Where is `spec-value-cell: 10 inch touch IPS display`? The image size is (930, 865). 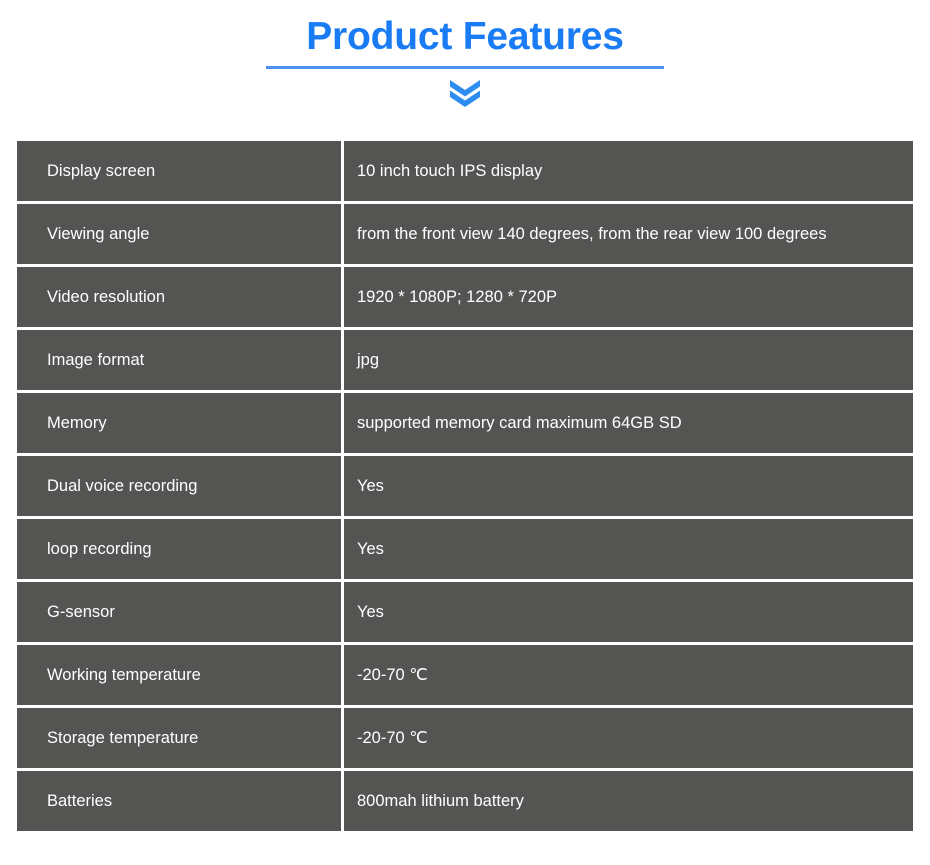
spec-value-cell: 10 inch touch IPS display is located at coordinates (628, 172).